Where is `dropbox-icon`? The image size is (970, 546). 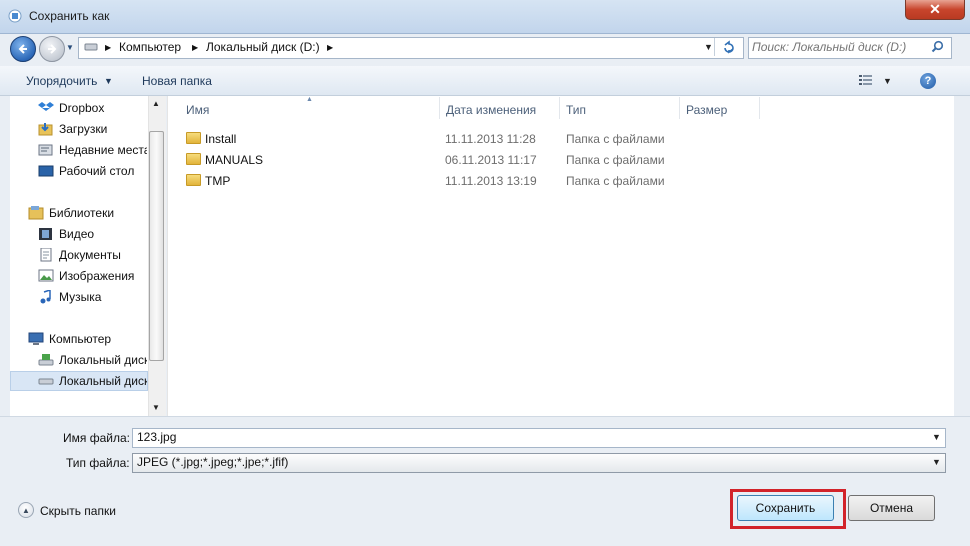
dropbox-icon is located at coordinates (46, 106).